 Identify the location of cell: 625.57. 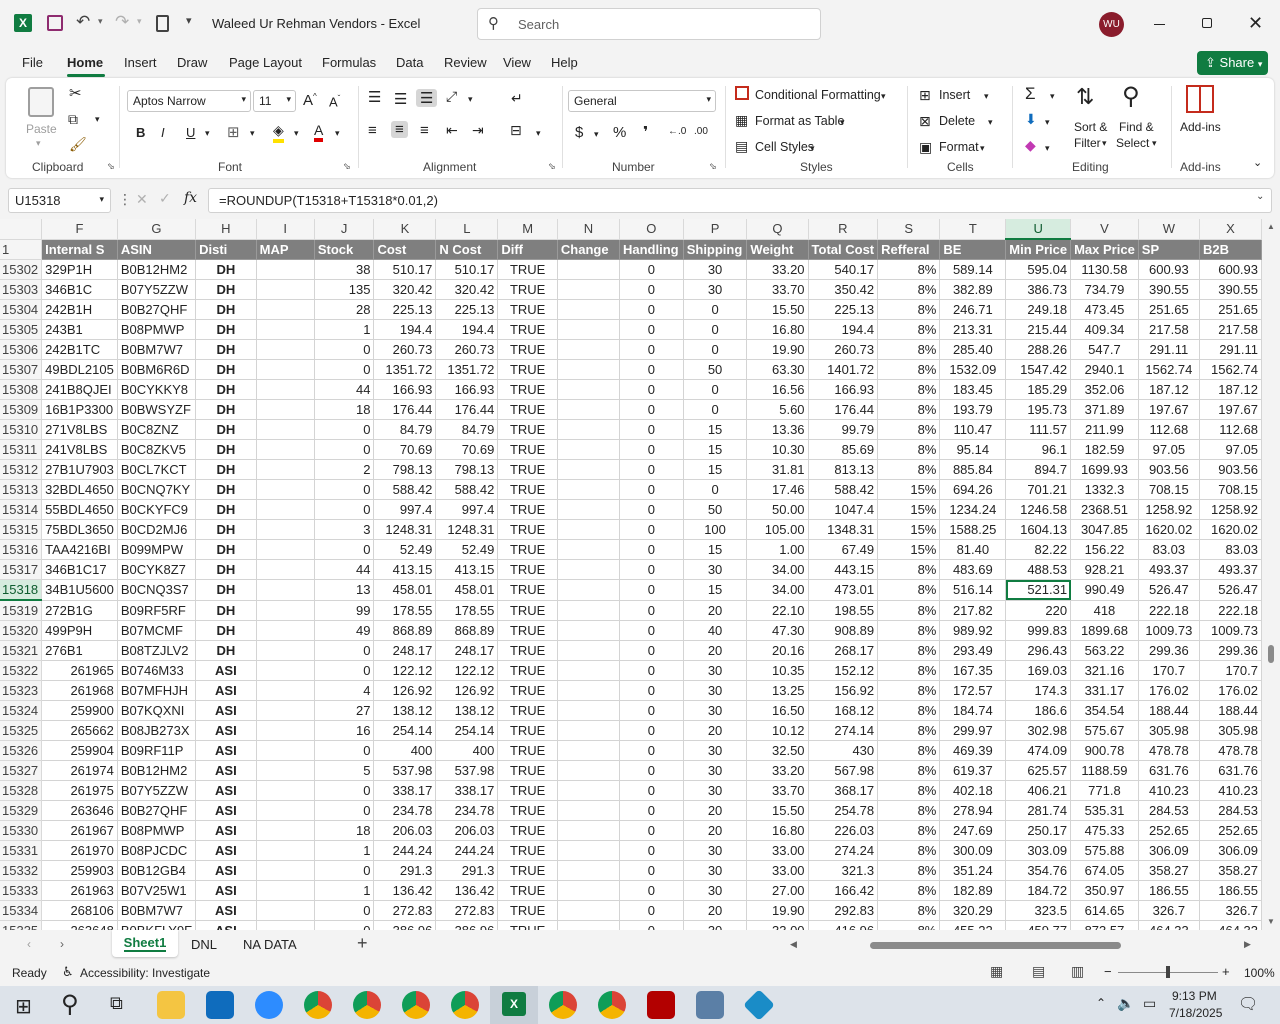
(1038, 770).